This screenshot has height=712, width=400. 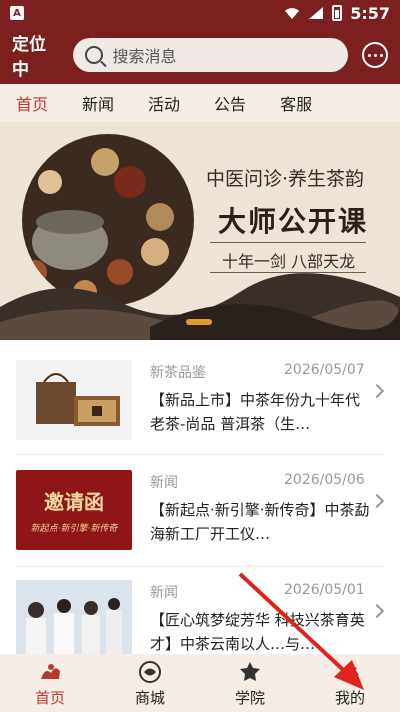 I want to click on status-right: 5:57, so click(x=337, y=13).